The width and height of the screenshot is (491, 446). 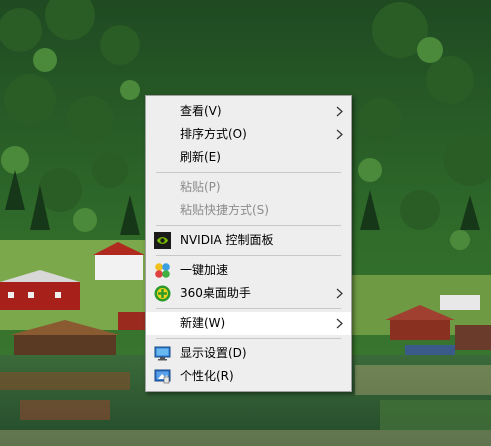 I want to click on menu-item-label: 显示设置(D), so click(x=213, y=353).